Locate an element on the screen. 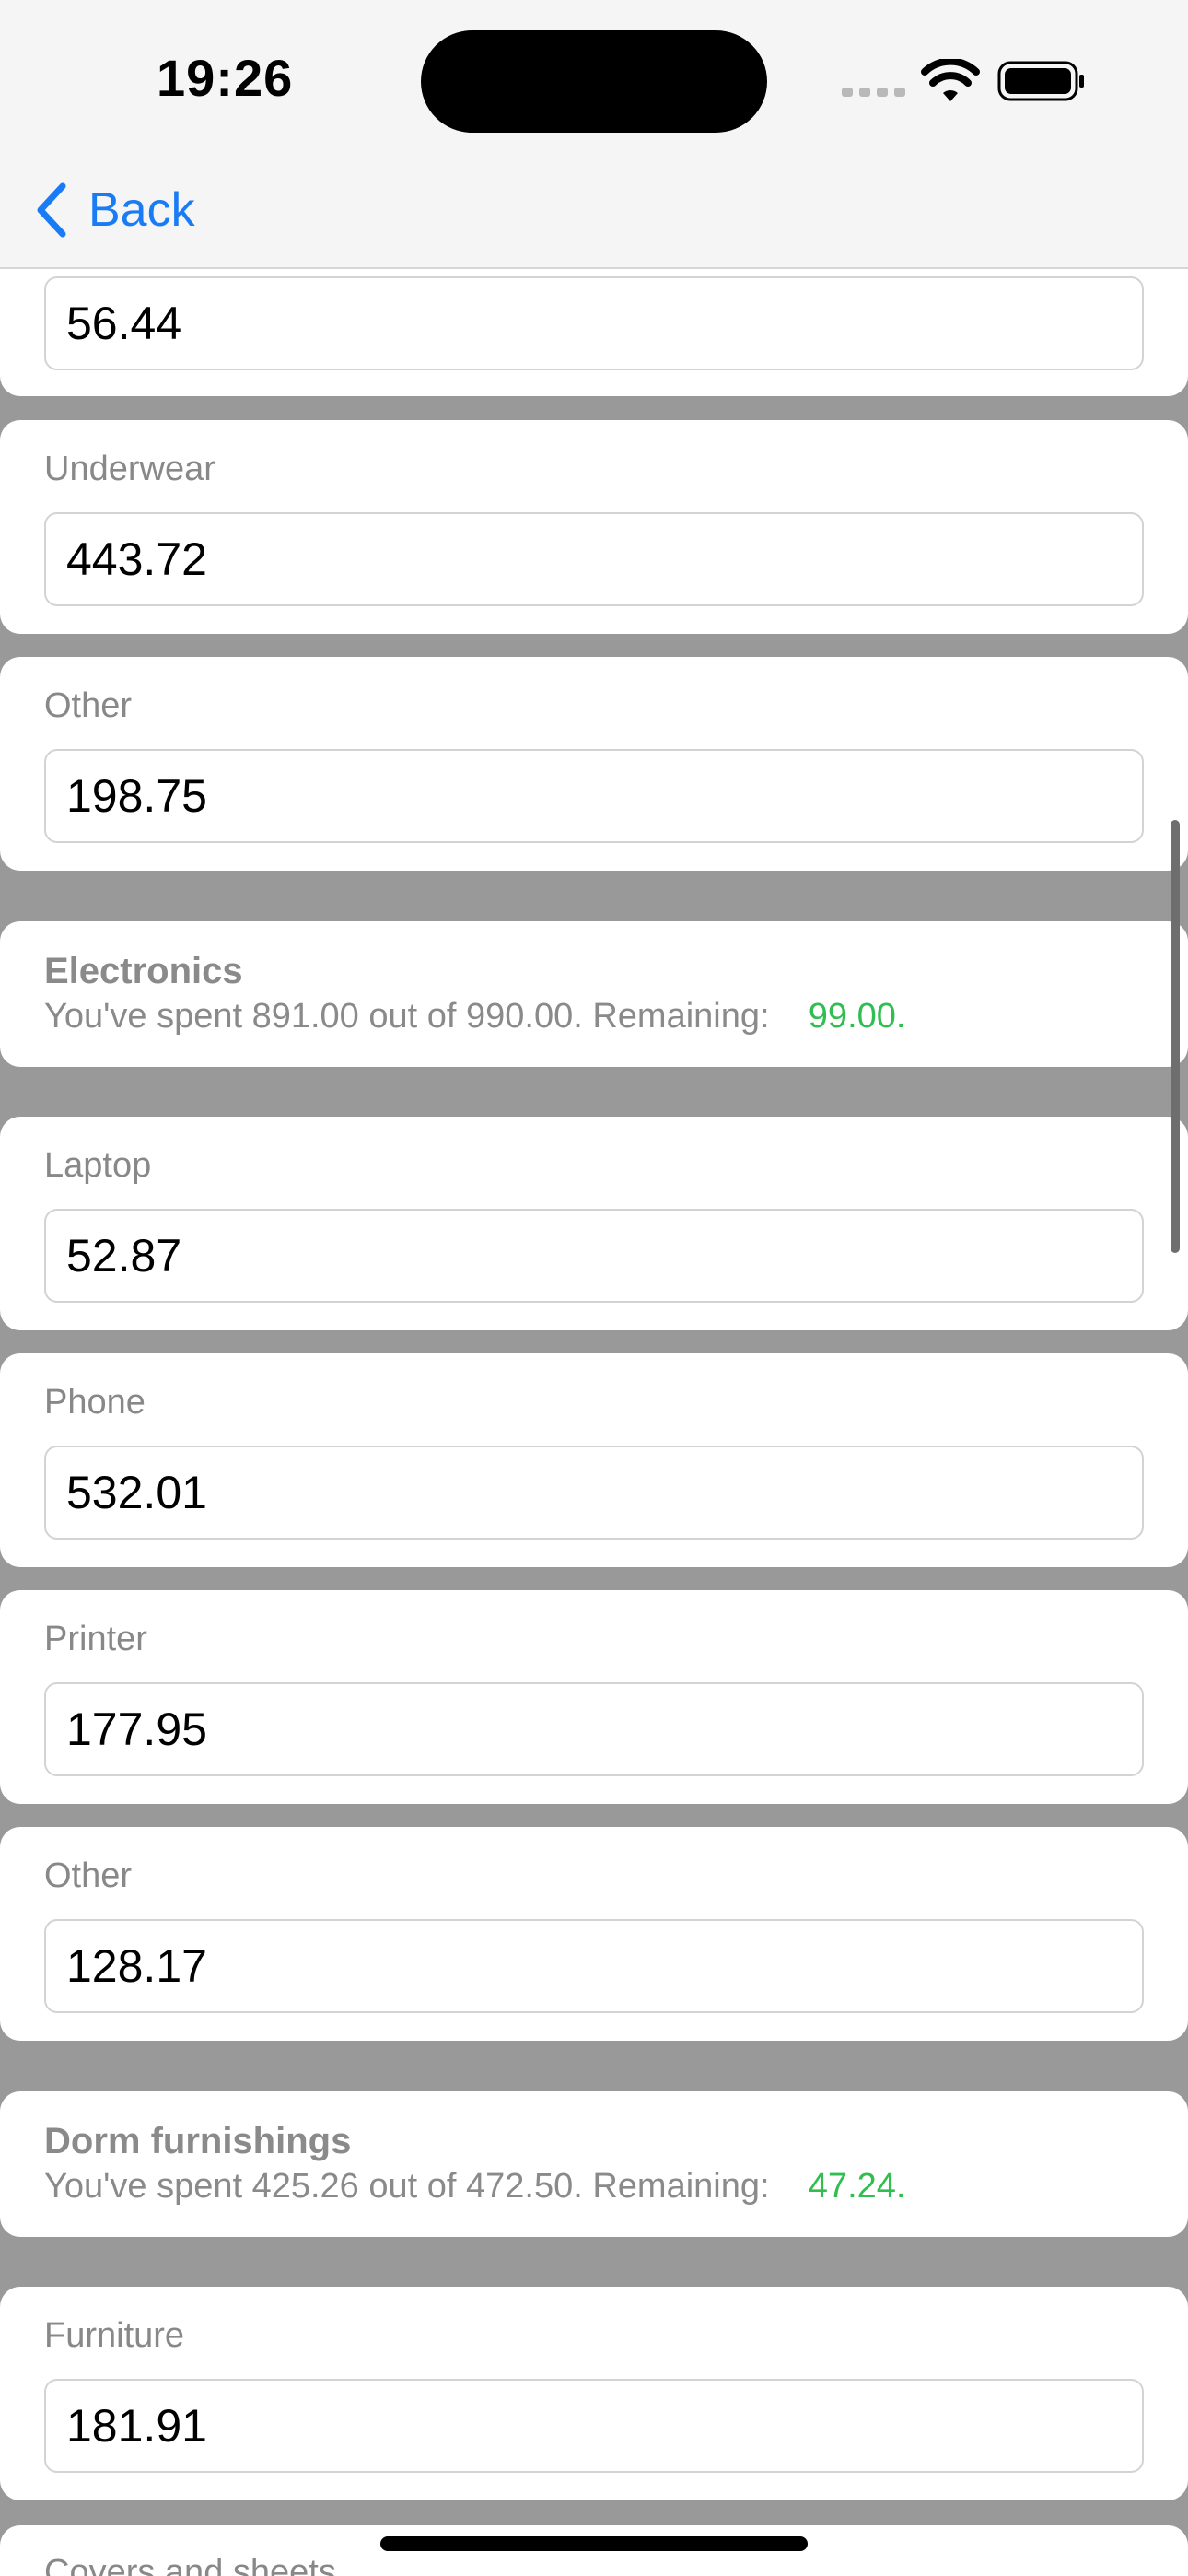  back-label: Back is located at coordinates (141, 210).